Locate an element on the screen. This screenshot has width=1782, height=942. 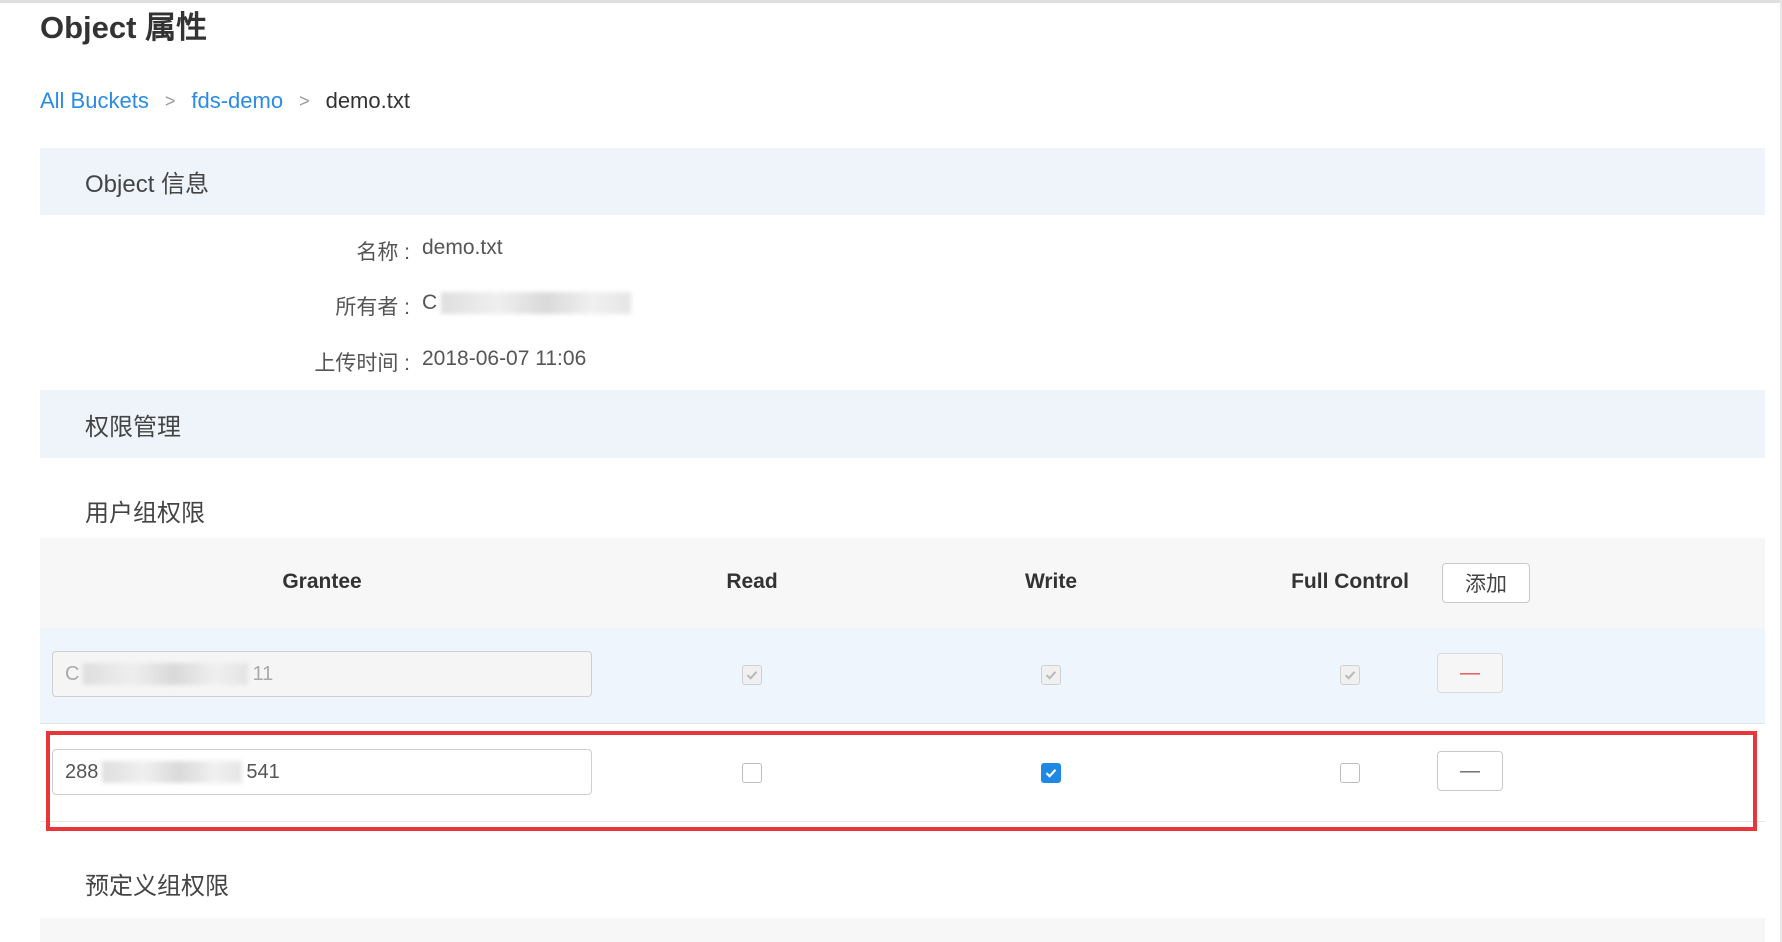
owner-value-prefix: C is located at coordinates (430, 302).